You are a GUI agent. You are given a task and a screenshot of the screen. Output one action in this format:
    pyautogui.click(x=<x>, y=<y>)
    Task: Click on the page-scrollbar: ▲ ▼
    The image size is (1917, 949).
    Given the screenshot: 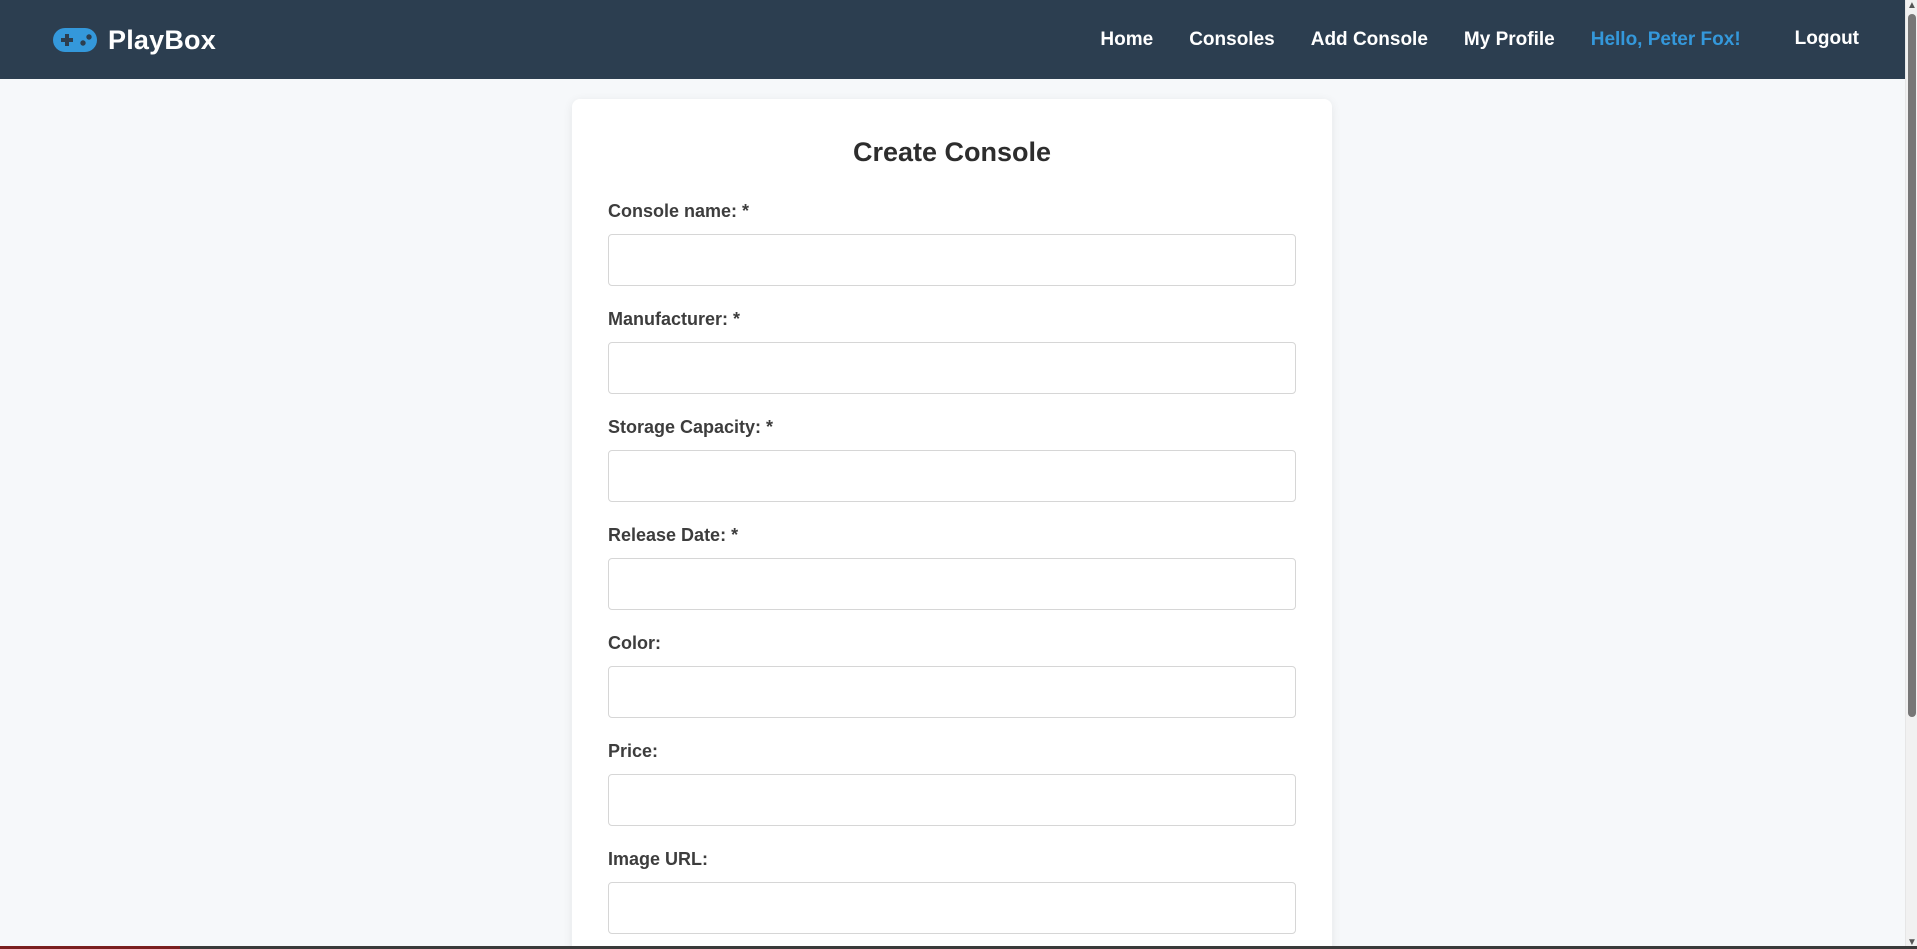 What is the action you would take?
    pyautogui.click(x=1911, y=474)
    